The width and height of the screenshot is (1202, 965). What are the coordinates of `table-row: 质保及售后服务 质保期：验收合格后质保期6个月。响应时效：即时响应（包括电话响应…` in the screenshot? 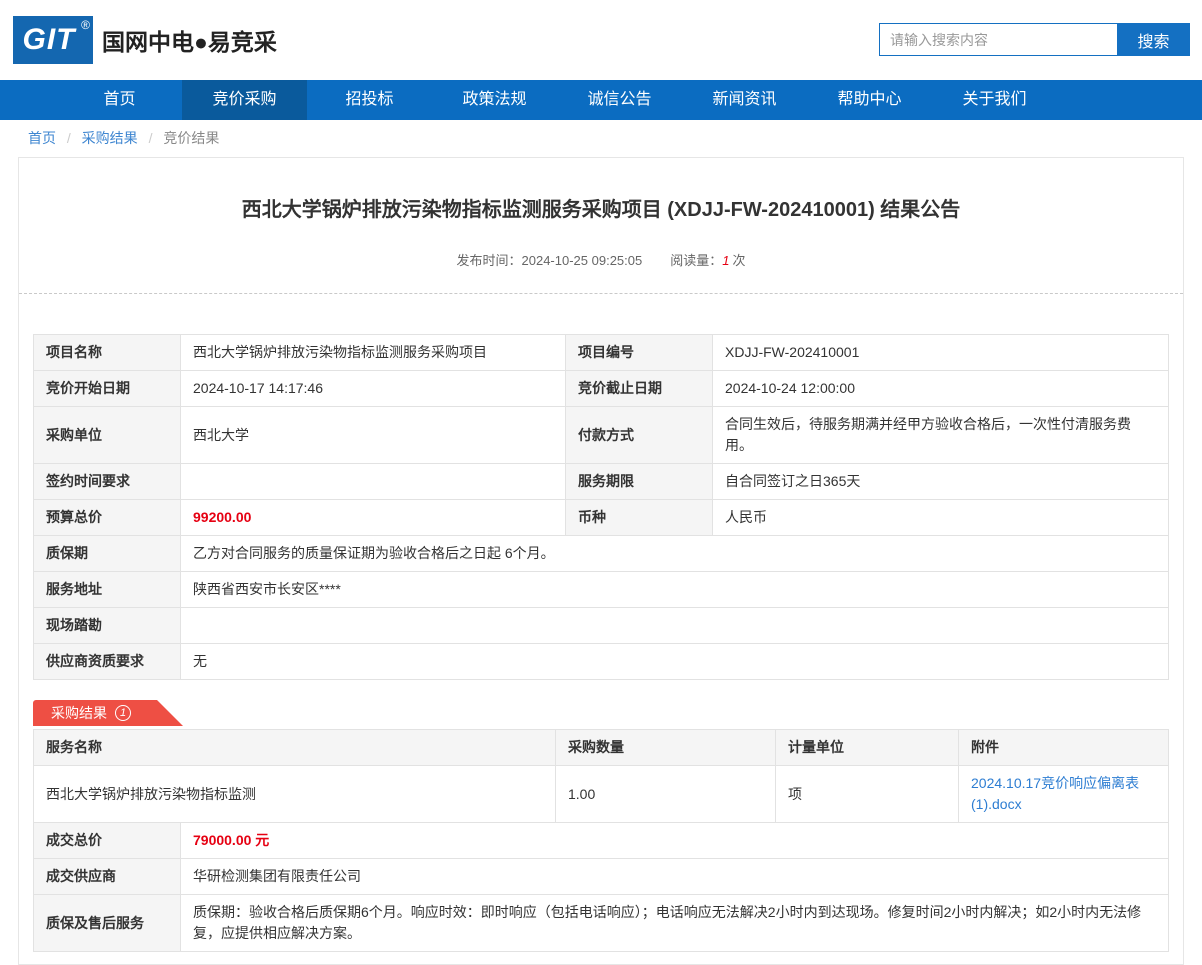 It's located at (601, 923).